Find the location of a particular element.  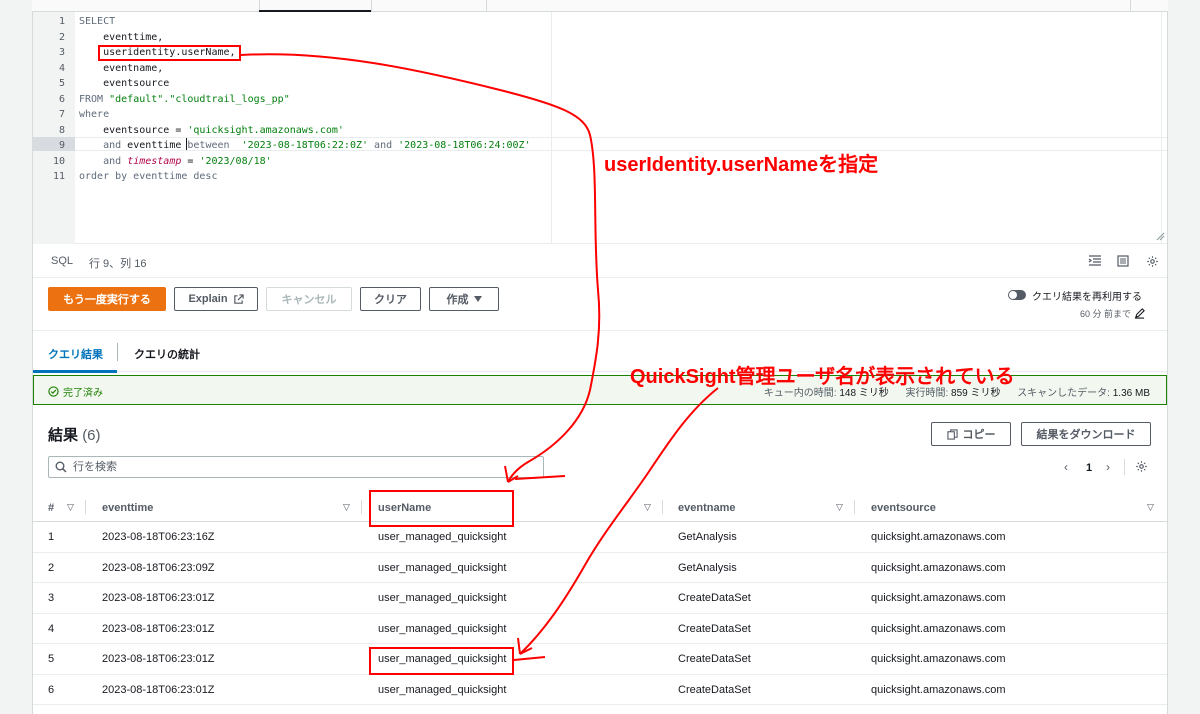

arrowhead is located at coordinates (525, 646).